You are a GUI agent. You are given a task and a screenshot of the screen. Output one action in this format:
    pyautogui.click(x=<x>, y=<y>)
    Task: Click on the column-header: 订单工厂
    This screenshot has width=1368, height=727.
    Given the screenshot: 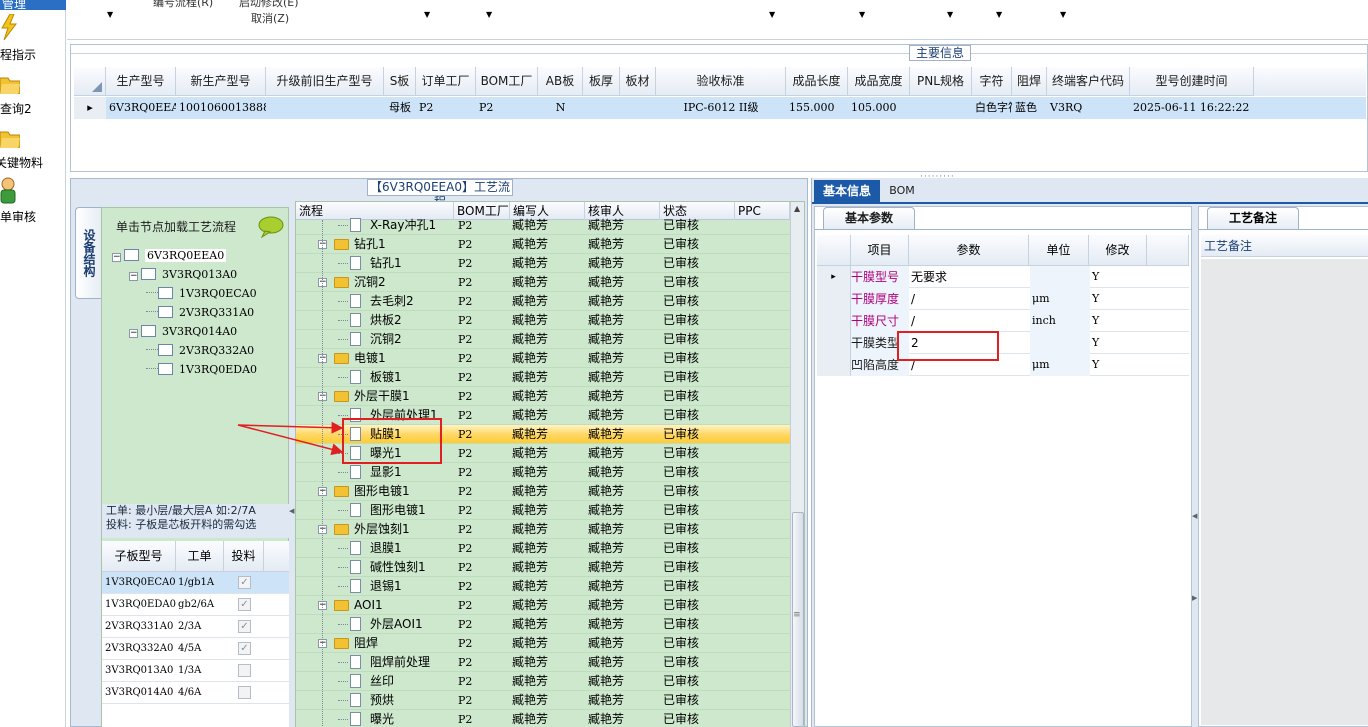 What is the action you would take?
    pyautogui.click(x=446, y=81)
    